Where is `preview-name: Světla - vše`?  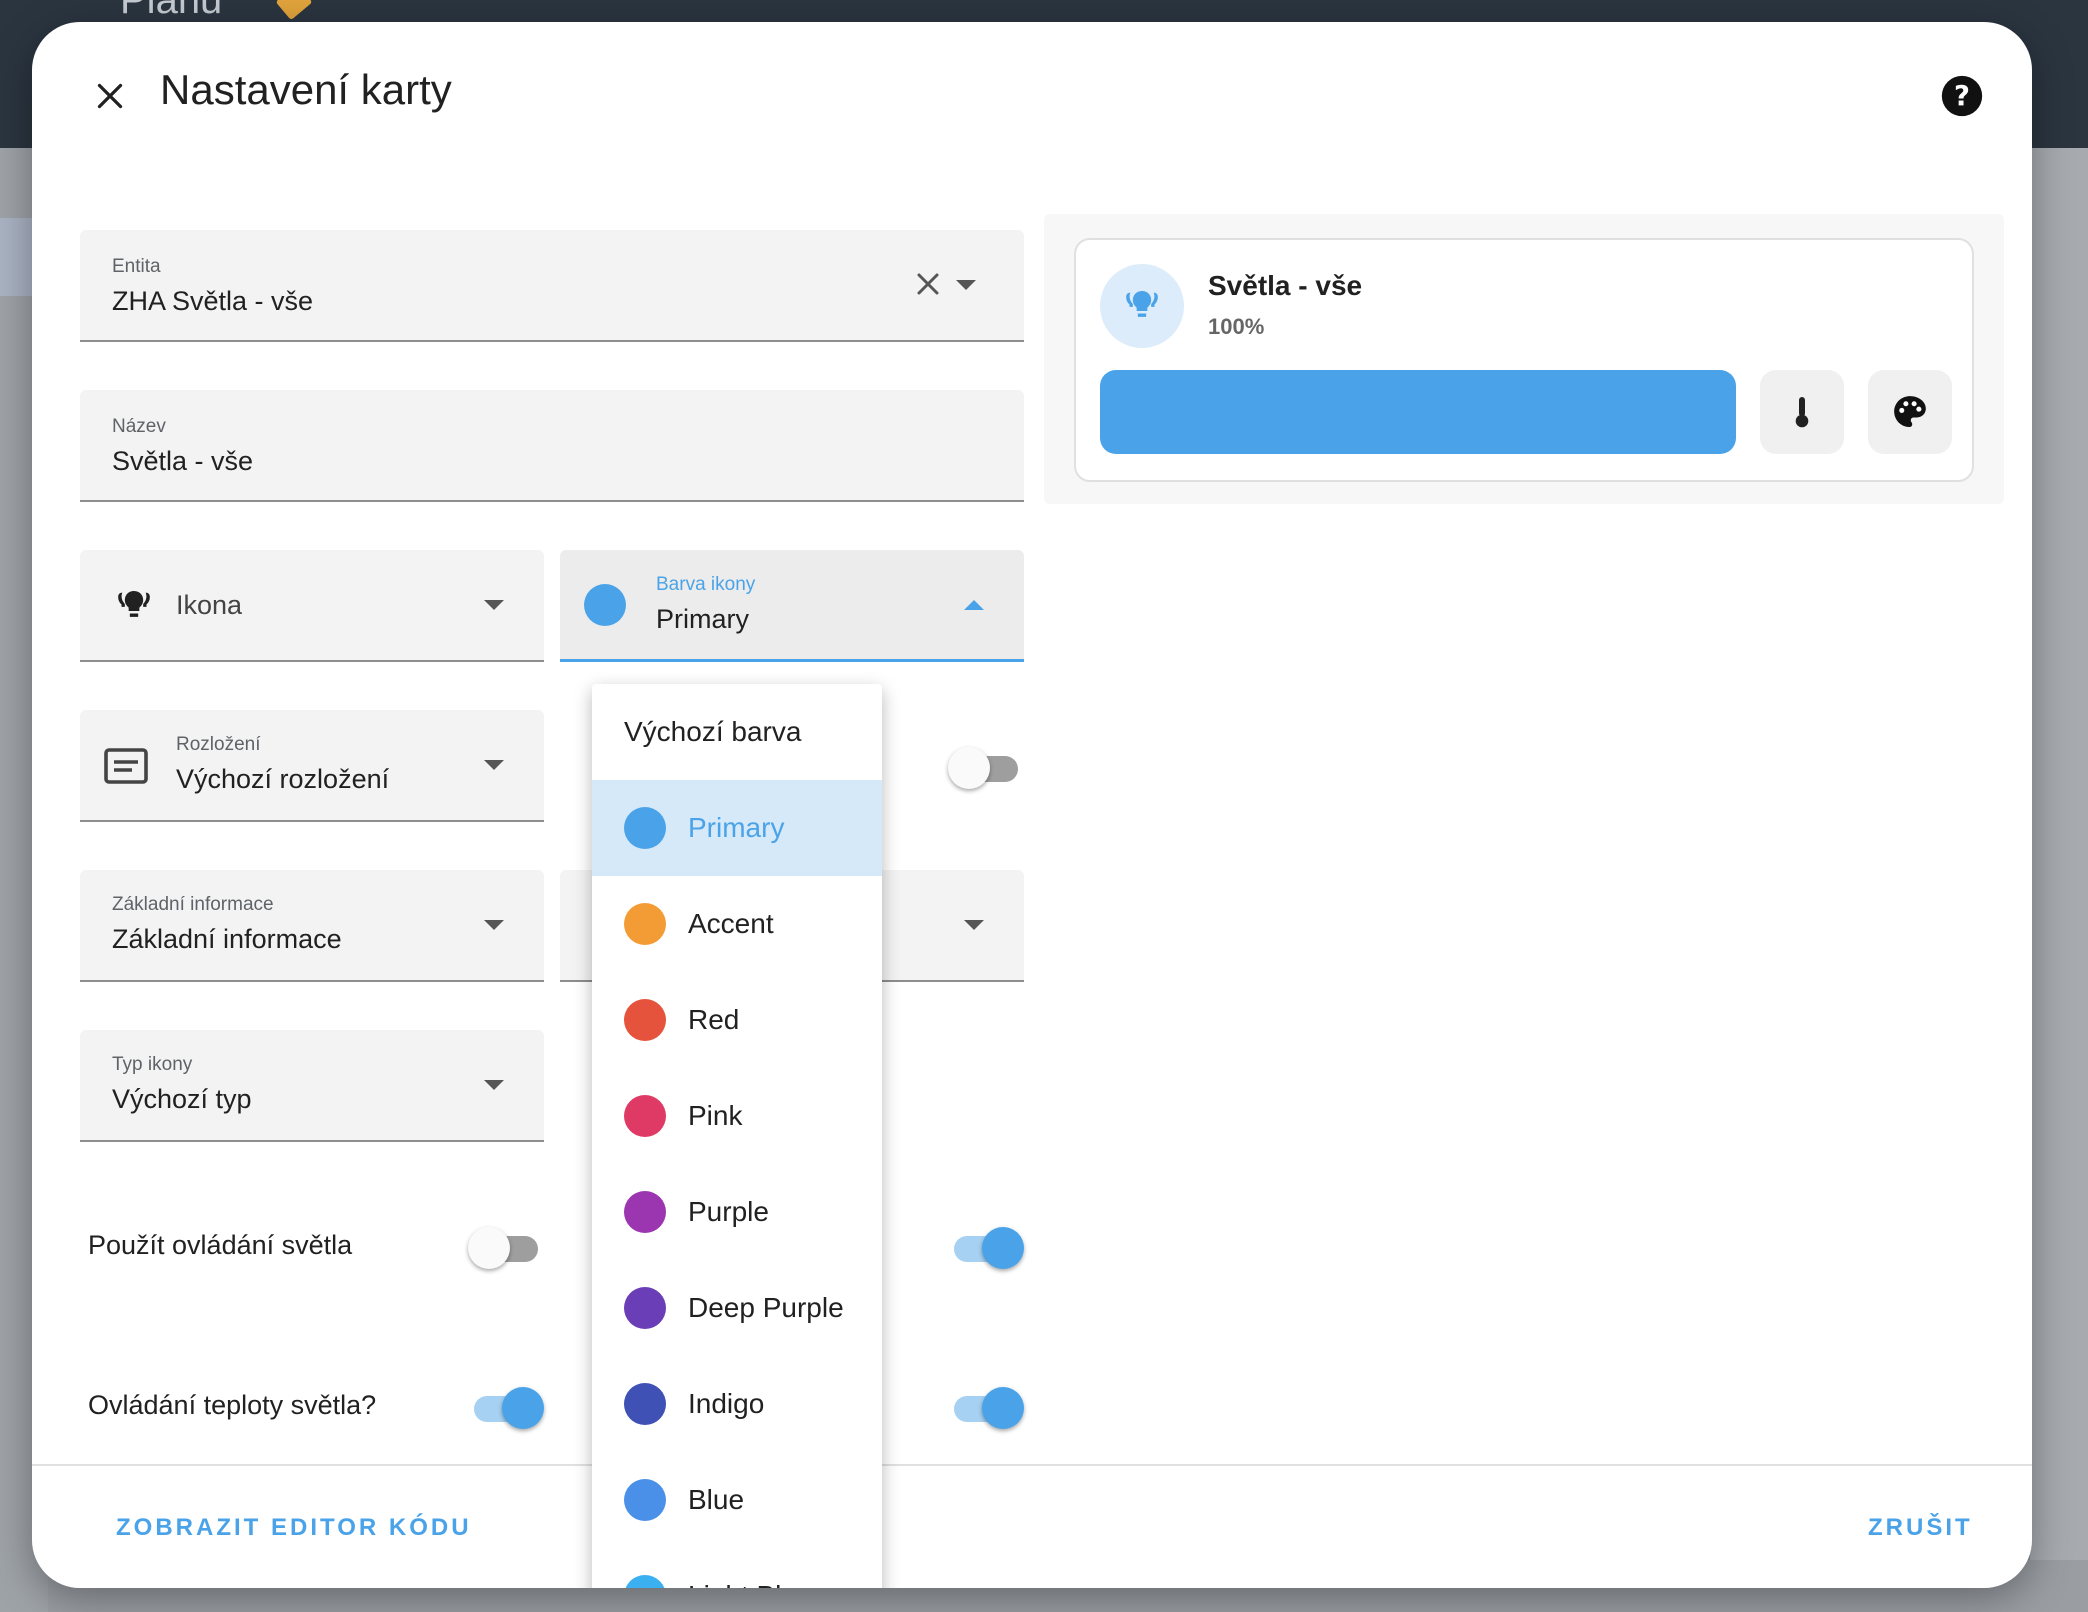
preview-name: Světla - vše is located at coordinates (1285, 285).